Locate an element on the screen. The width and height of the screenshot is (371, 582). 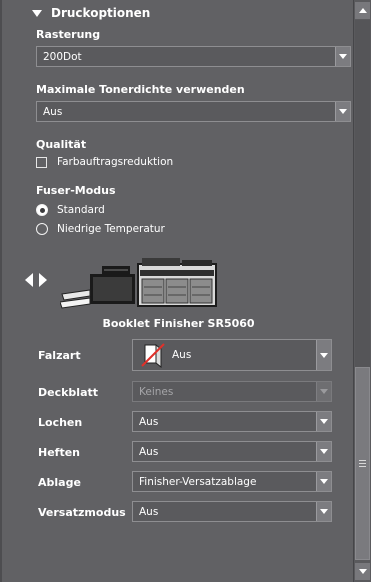
heften-value: Aus is located at coordinates (149, 451).